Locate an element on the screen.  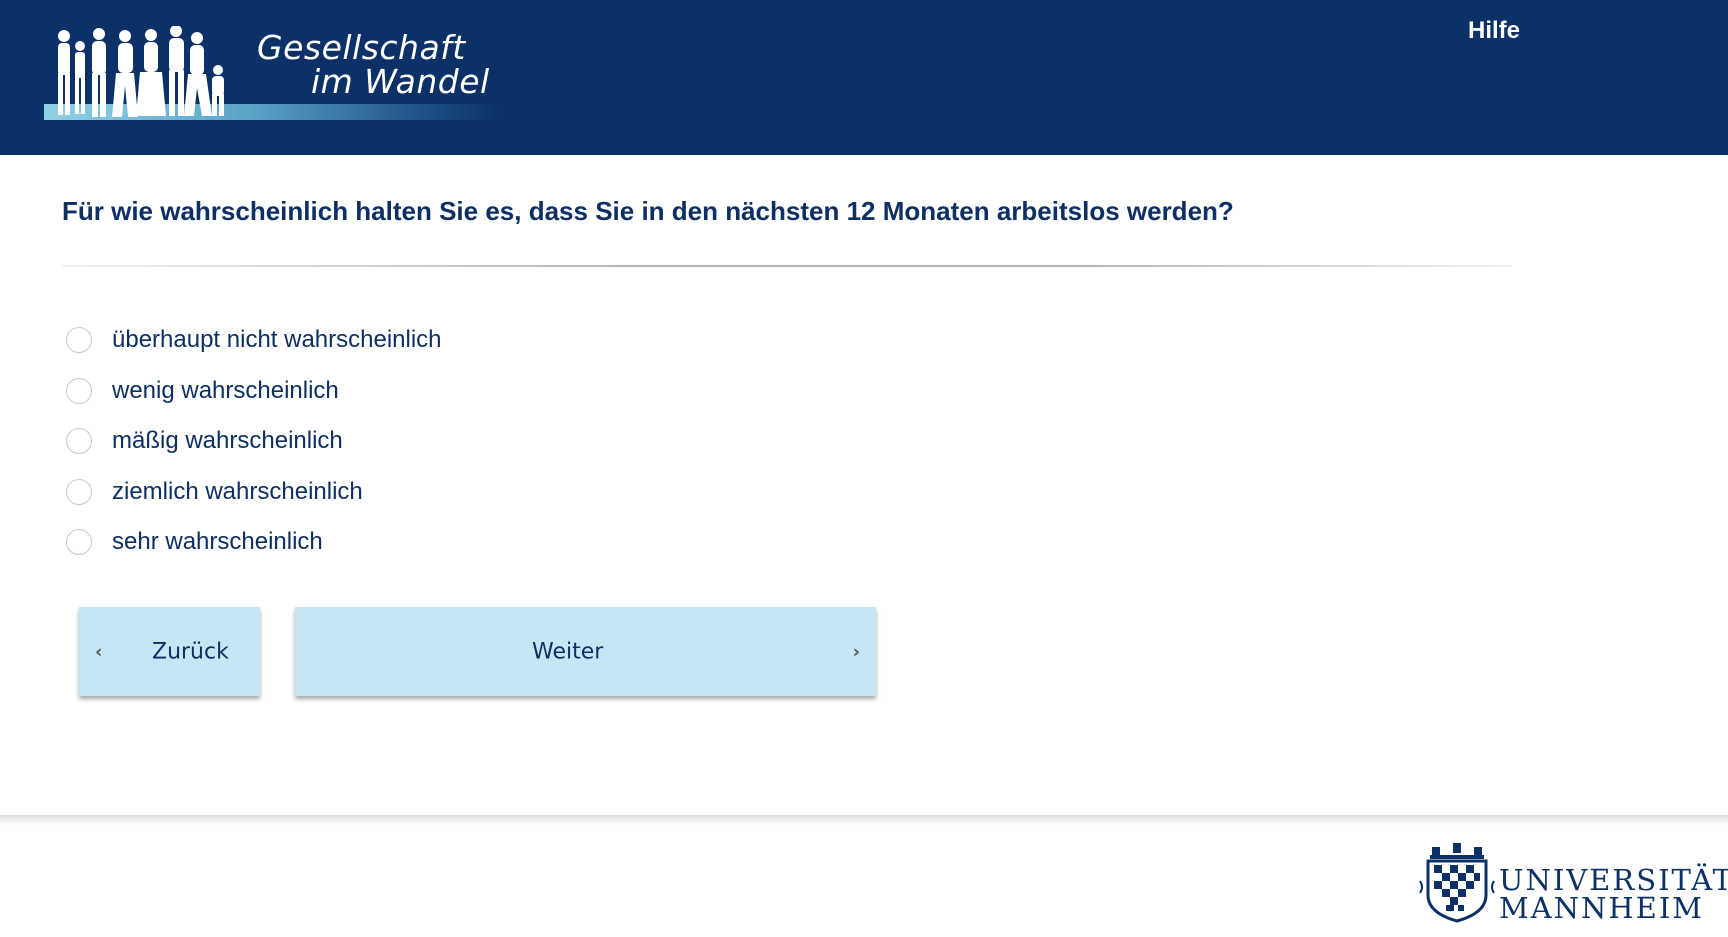
option-ueberhaupt-nicht: überhaupt nicht wahrscheinlich is located at coordinates (254, 340).